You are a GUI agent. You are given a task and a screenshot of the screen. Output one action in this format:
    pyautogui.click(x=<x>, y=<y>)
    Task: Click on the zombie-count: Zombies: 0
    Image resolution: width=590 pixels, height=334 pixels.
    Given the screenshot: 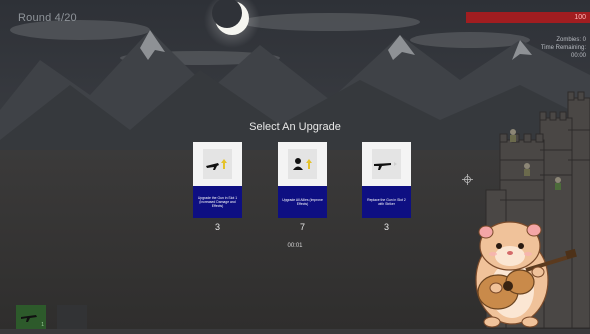 What is the action you would take?
    pyautogui.click(x=571, y=40)
    